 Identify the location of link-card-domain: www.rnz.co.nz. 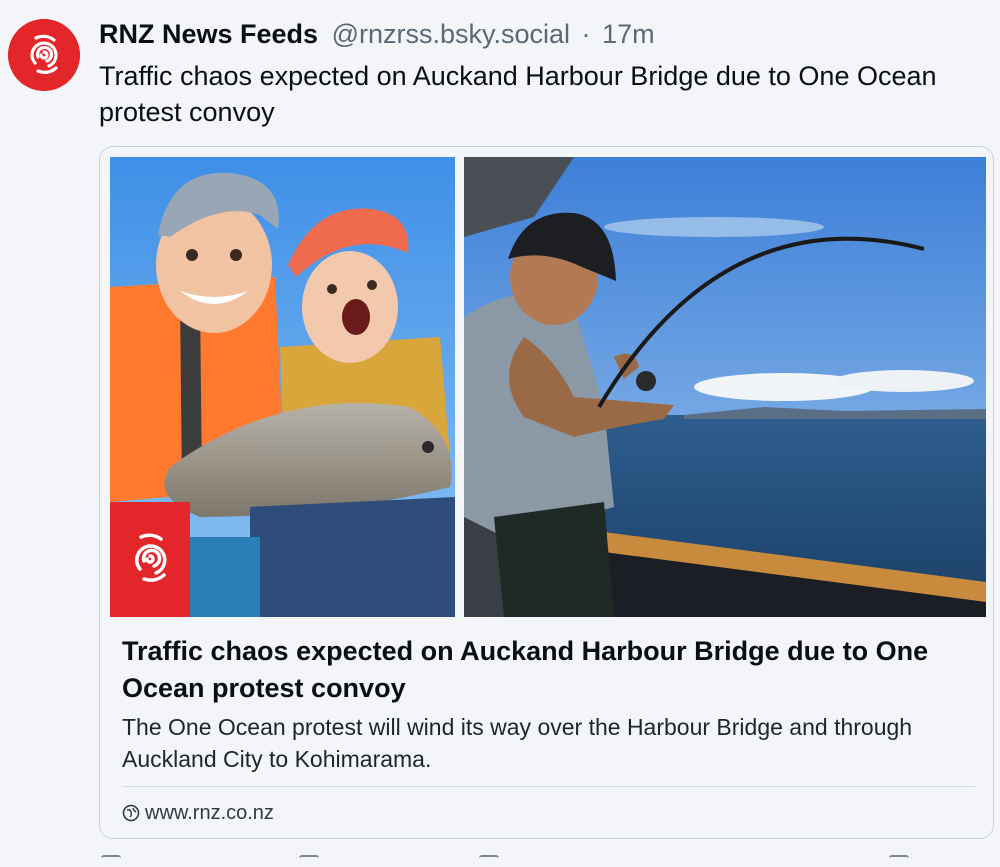
(209, 812).